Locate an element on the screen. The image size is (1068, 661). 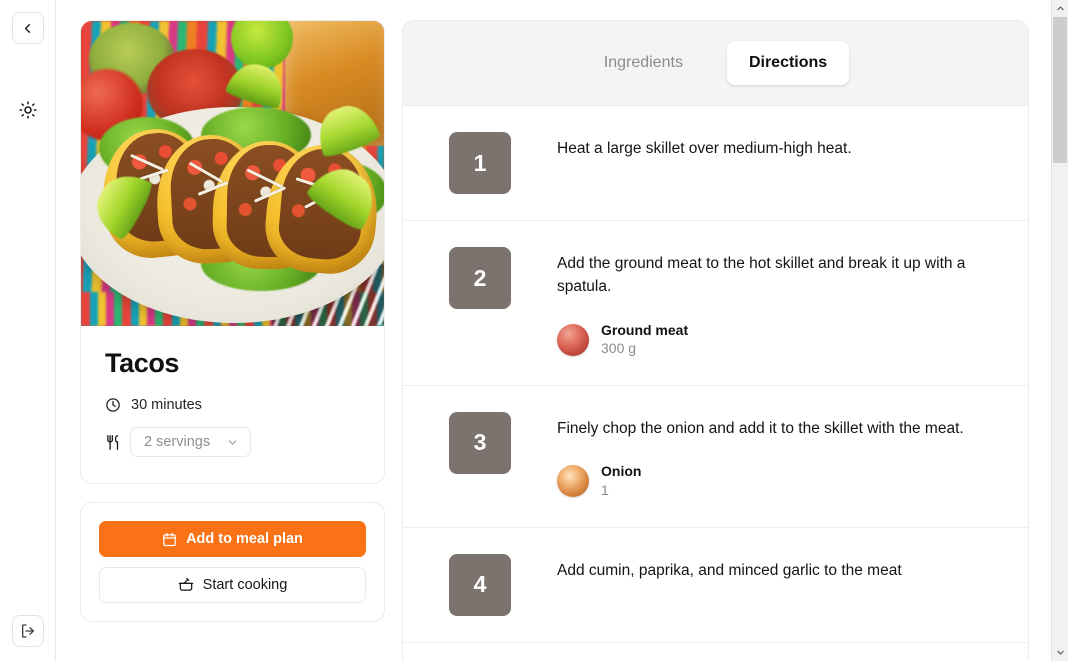
recipe-actions-card: Add to meal plan Start cooking is located at coordinates (232, 562).